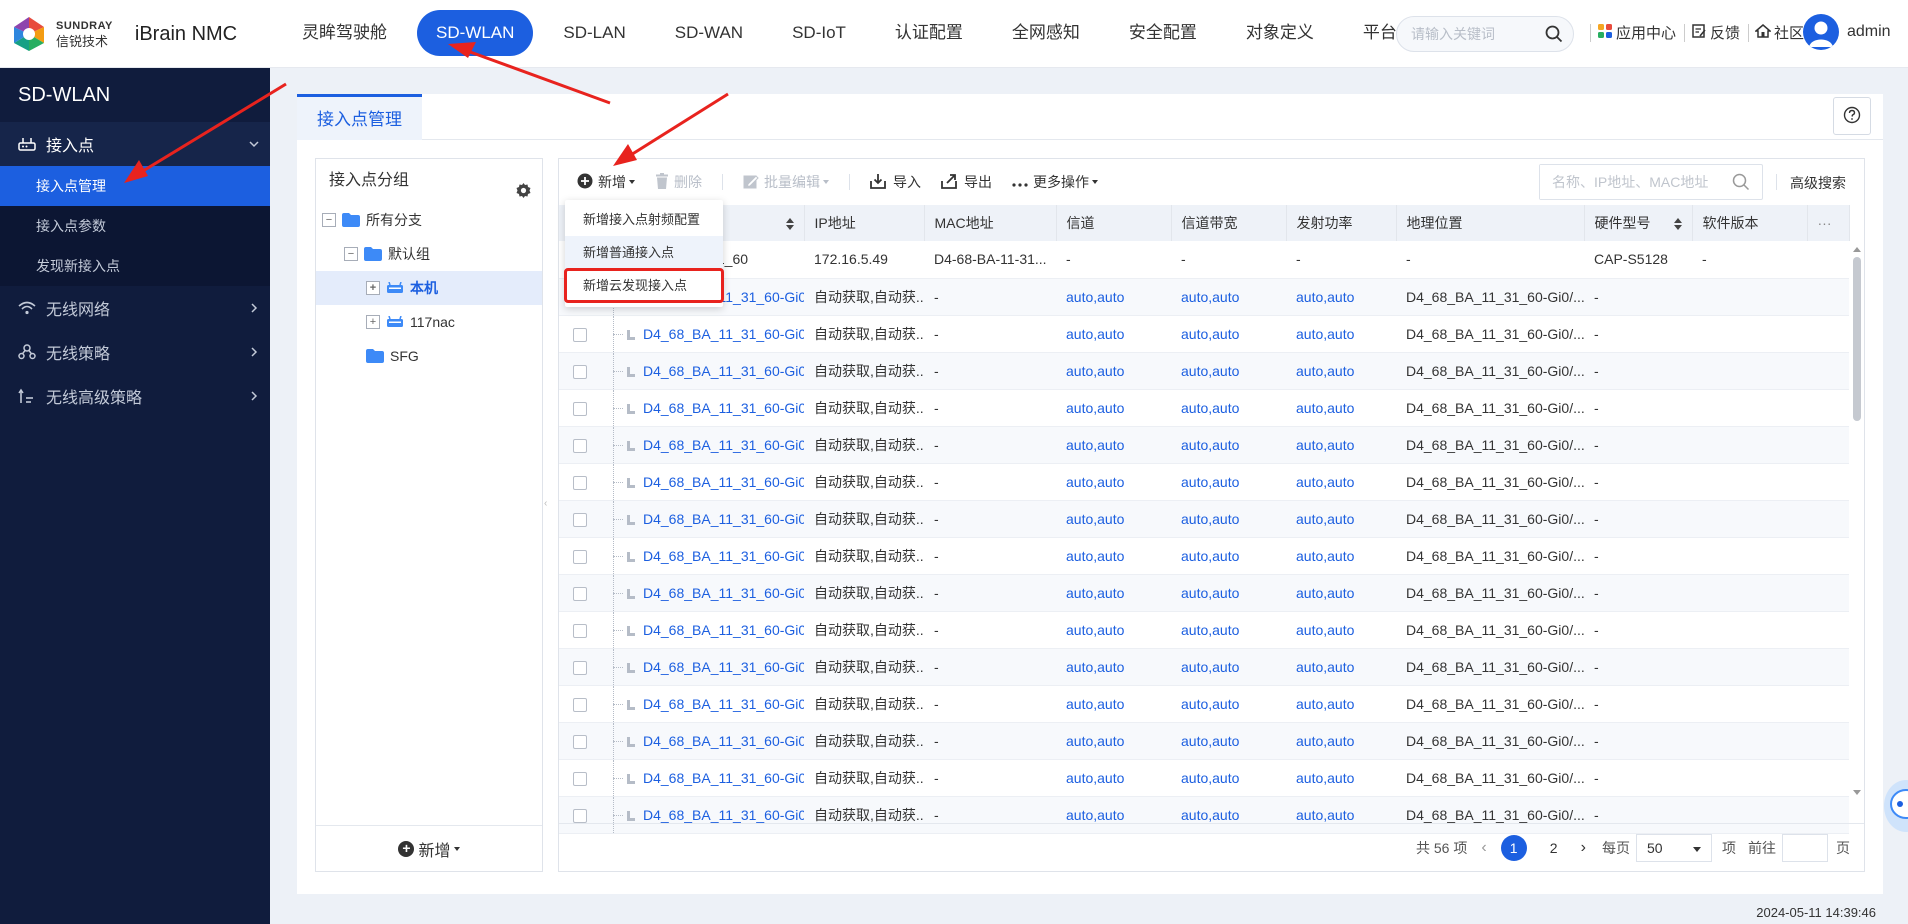  What do you see at coordinates (819, 33) in the screenshot?
I see `nav-sd-iot: SD-IoT` at bounding box center [819, 33].